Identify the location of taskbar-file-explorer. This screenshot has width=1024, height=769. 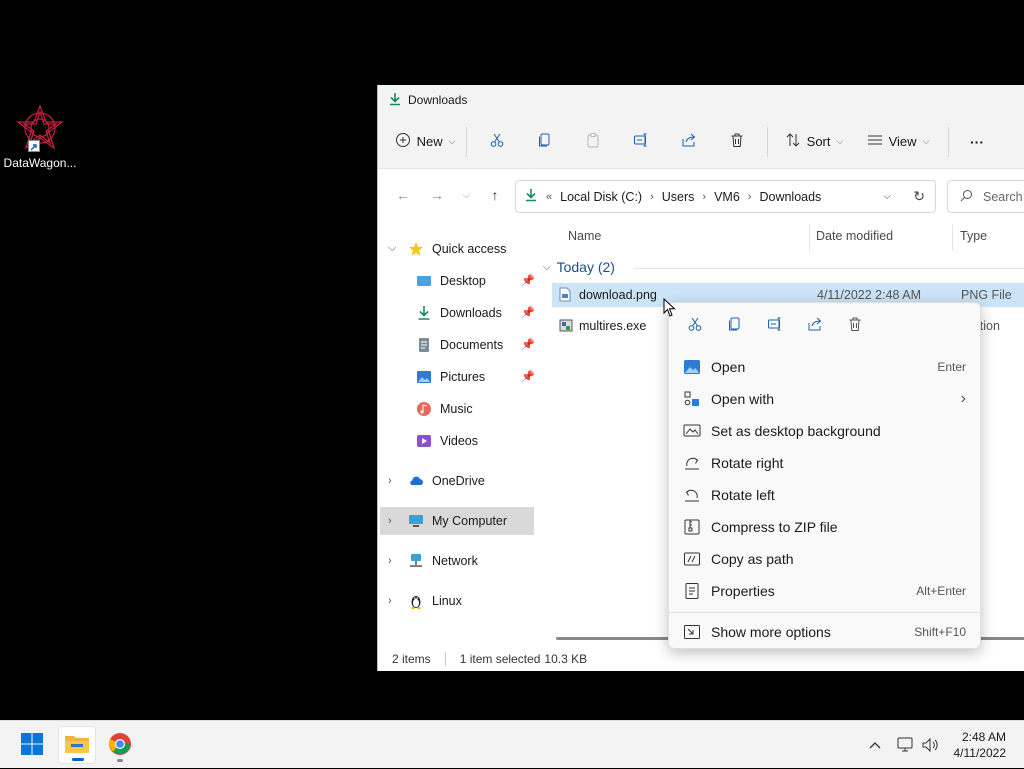
(77, 745).